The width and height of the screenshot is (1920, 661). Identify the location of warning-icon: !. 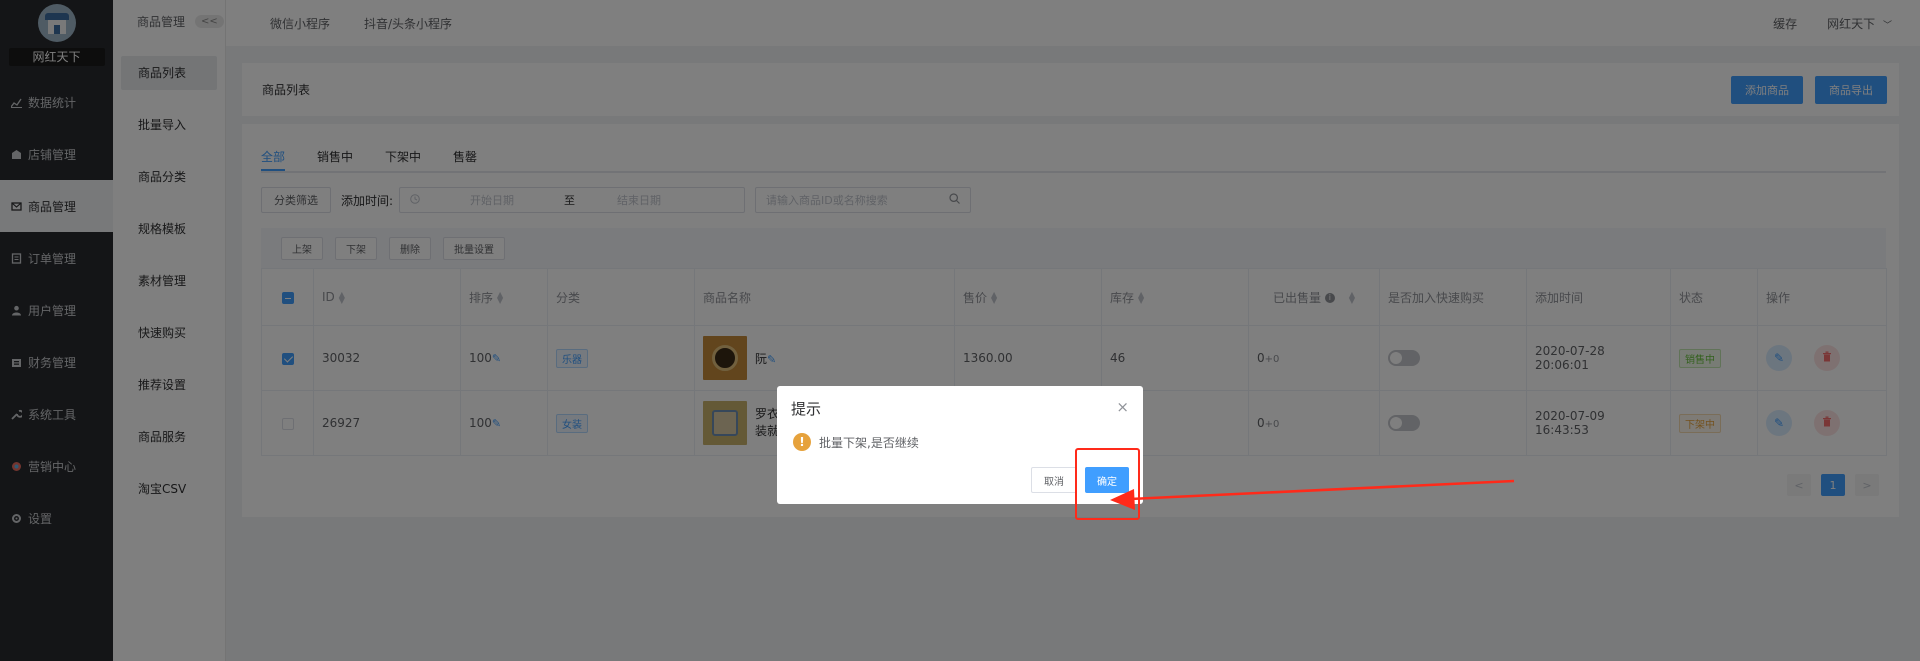
(802, 442).